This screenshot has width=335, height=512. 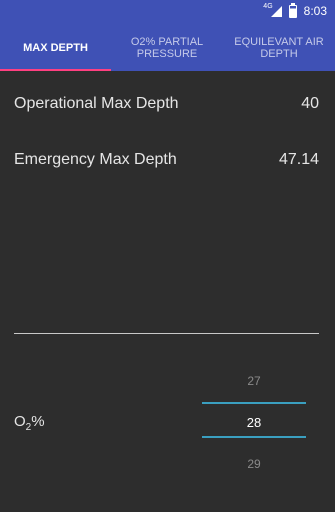 What do you see at coordinates (292, 10) in the screenshot?
I see `battery-icon` at bounding box center [292, 10].